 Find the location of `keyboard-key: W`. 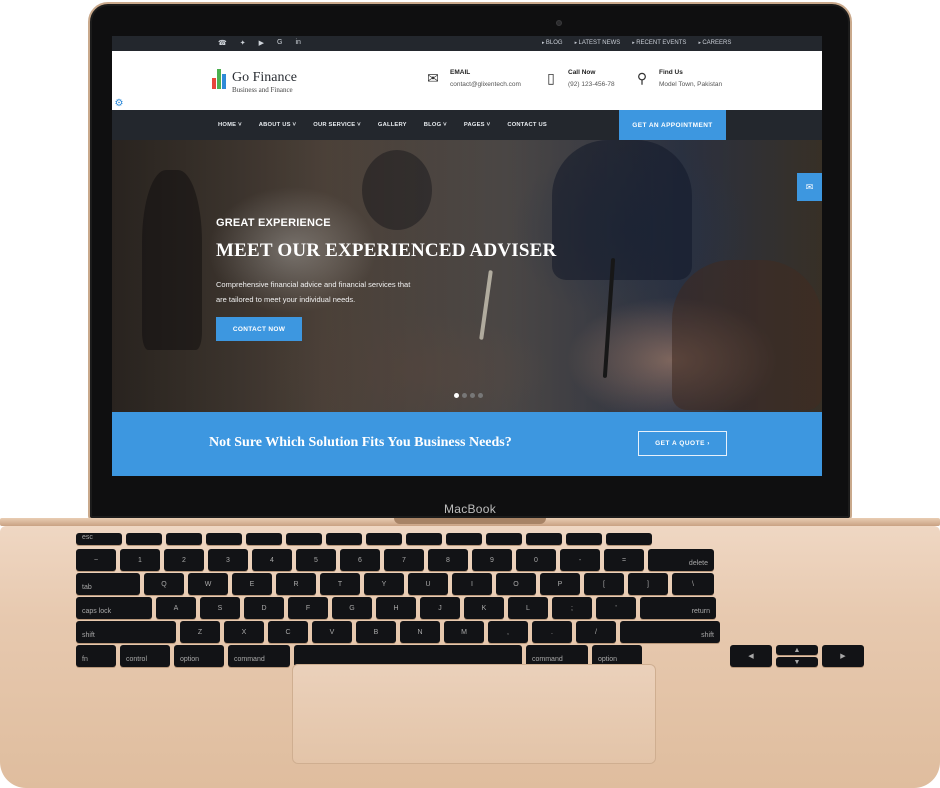

keyboard-key: W is located at coordinates (208, 584).